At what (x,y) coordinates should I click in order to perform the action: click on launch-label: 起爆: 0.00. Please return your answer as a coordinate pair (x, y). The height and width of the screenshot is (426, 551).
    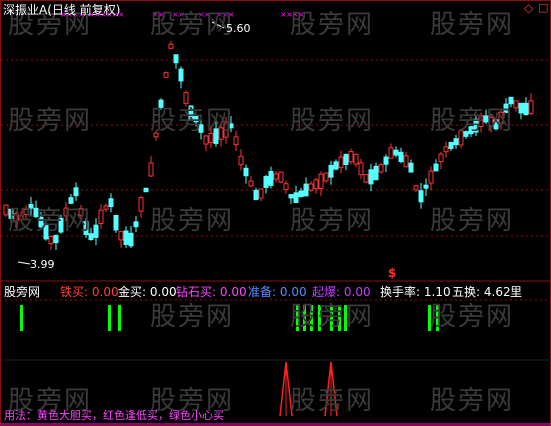
    Looking at the image, I should click on (341, 292).